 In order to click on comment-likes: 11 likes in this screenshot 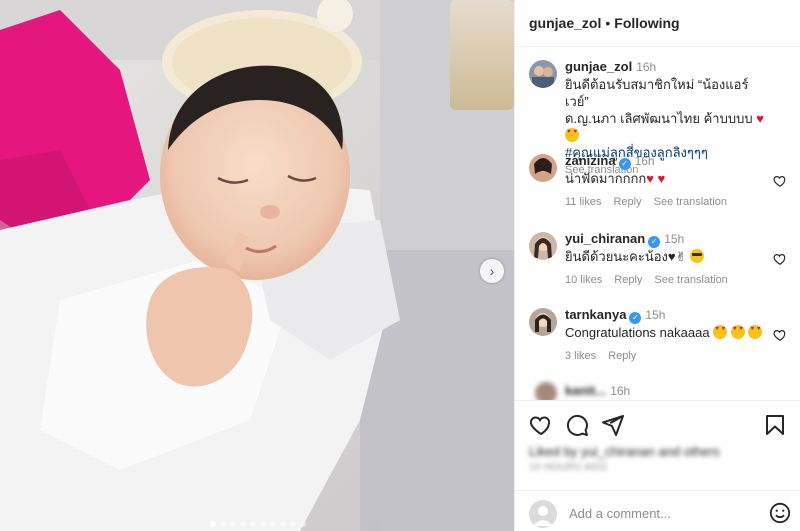, I will do `click(583, 202)`.